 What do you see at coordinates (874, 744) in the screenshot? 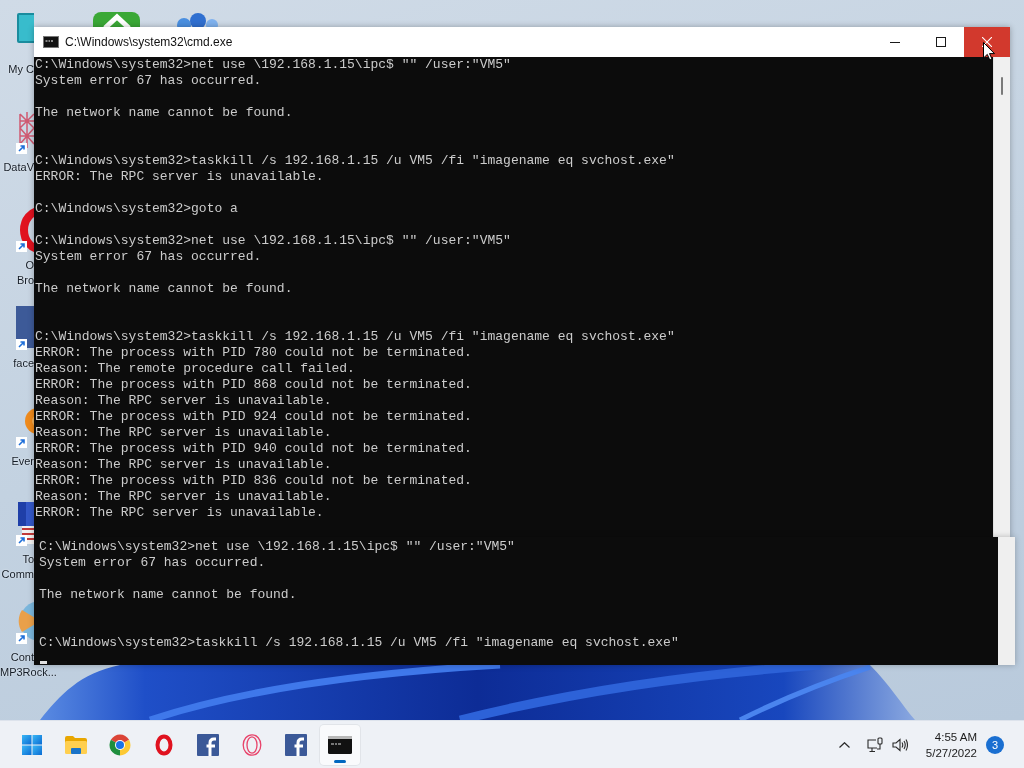
I see `network-icon` at bounding box center [874, 744].